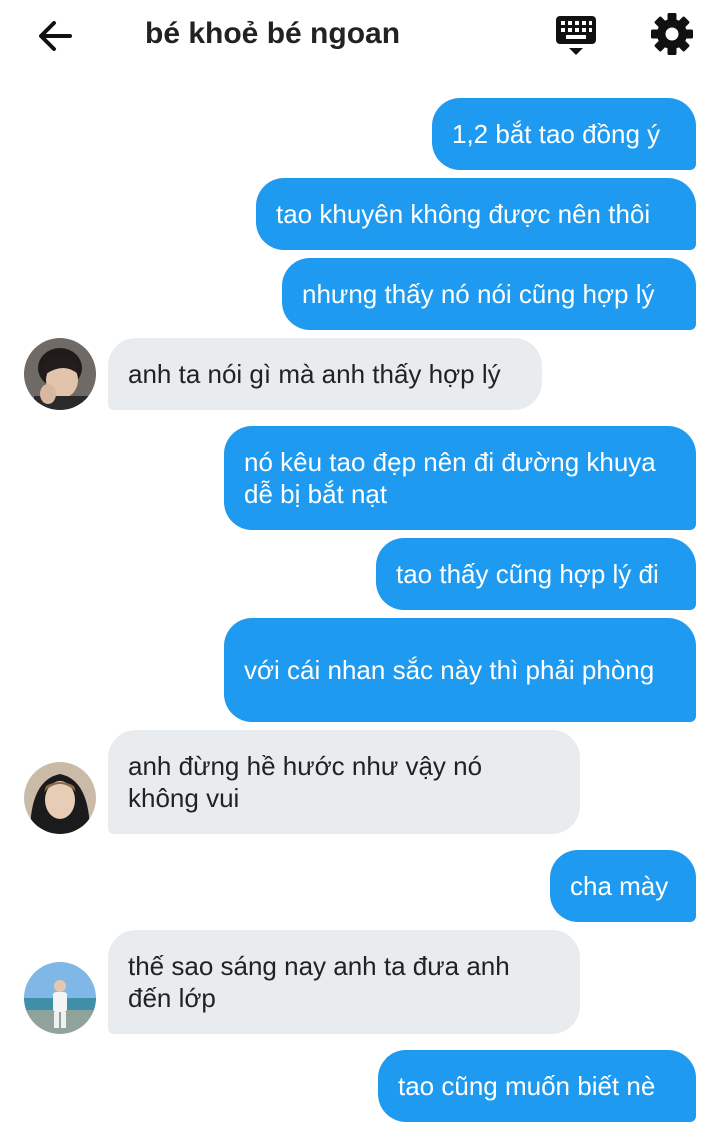 Image resolution: width=720 pixels, height=1126 pixels. I want to click on outgoing-message: nhưng thấy nó nói cũng hợp lý, so click(489, 294).